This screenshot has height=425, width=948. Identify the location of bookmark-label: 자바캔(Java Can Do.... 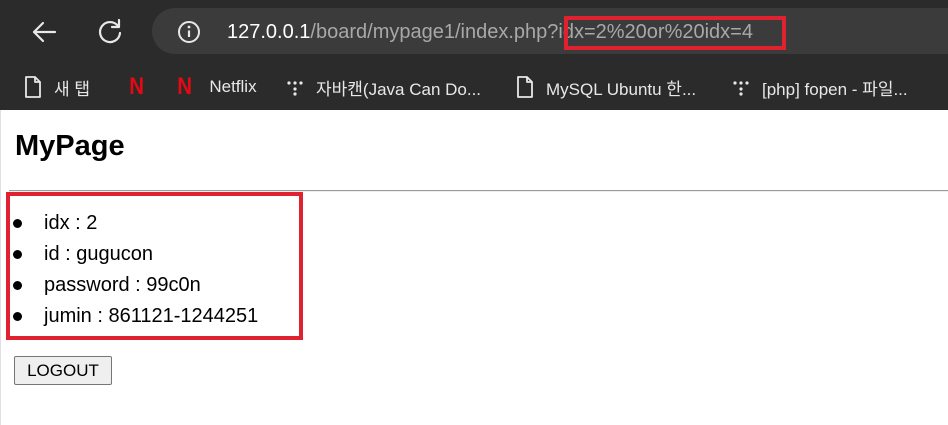
(399, 89).